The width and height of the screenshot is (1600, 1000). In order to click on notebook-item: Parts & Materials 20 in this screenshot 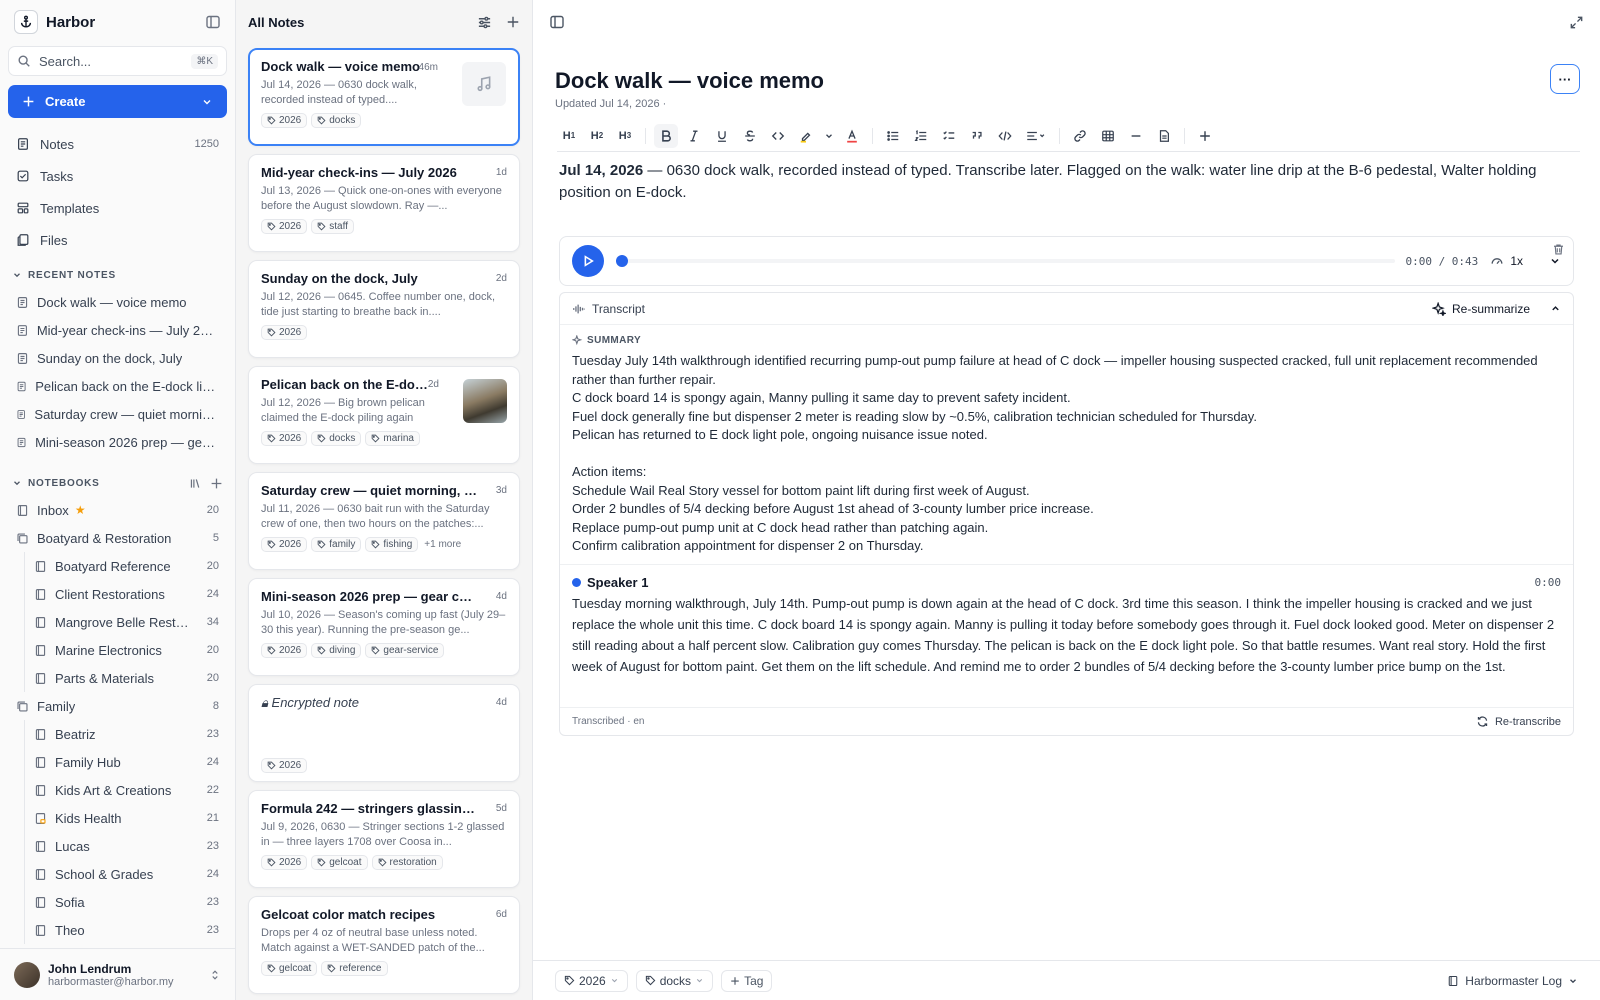, I will do `click(117, 678)`.